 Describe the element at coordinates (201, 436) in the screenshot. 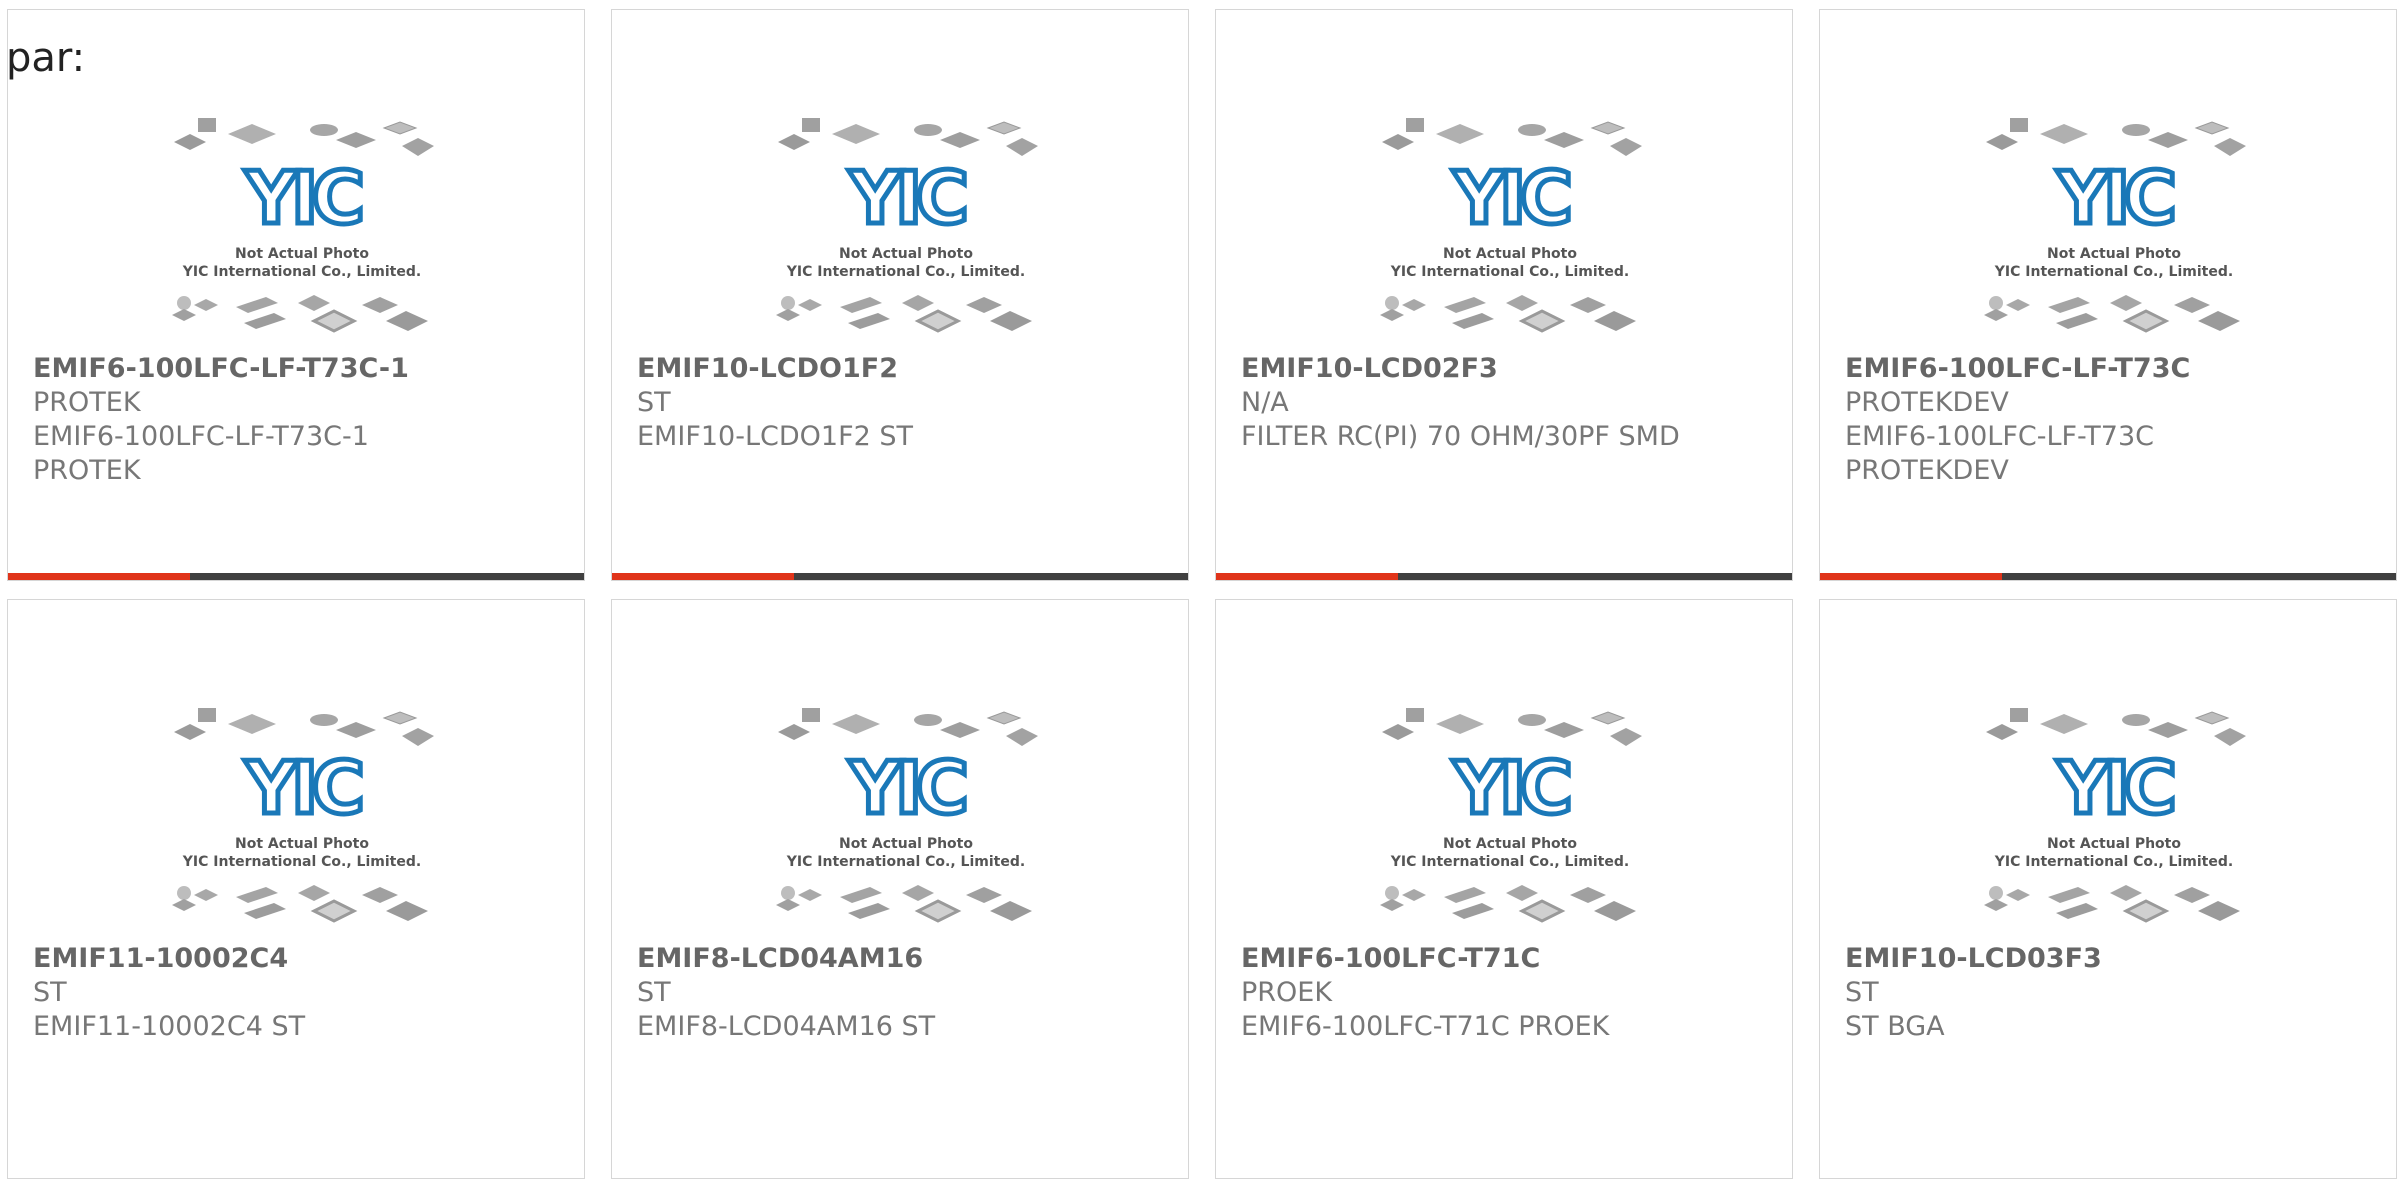

I see `description: EMIF6-100LFC-LF-T73C-1` at that location.